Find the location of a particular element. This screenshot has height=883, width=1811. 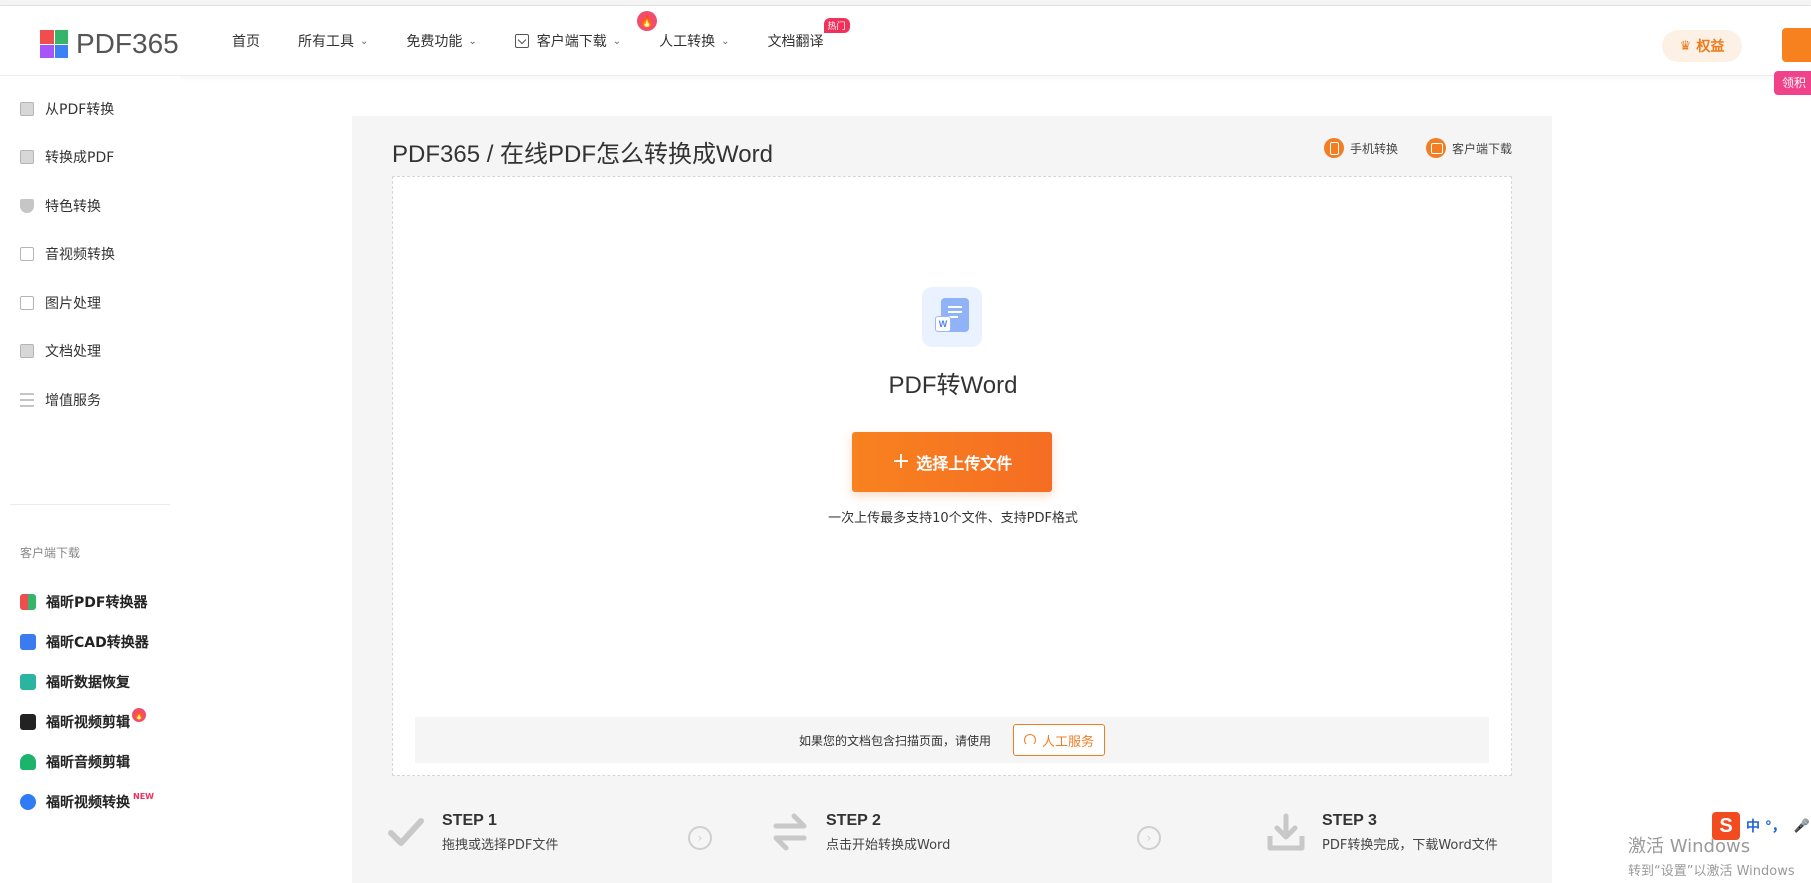

client-item-audio-editor: 福昕音频剪辑 is located at coordinates (75, 762).